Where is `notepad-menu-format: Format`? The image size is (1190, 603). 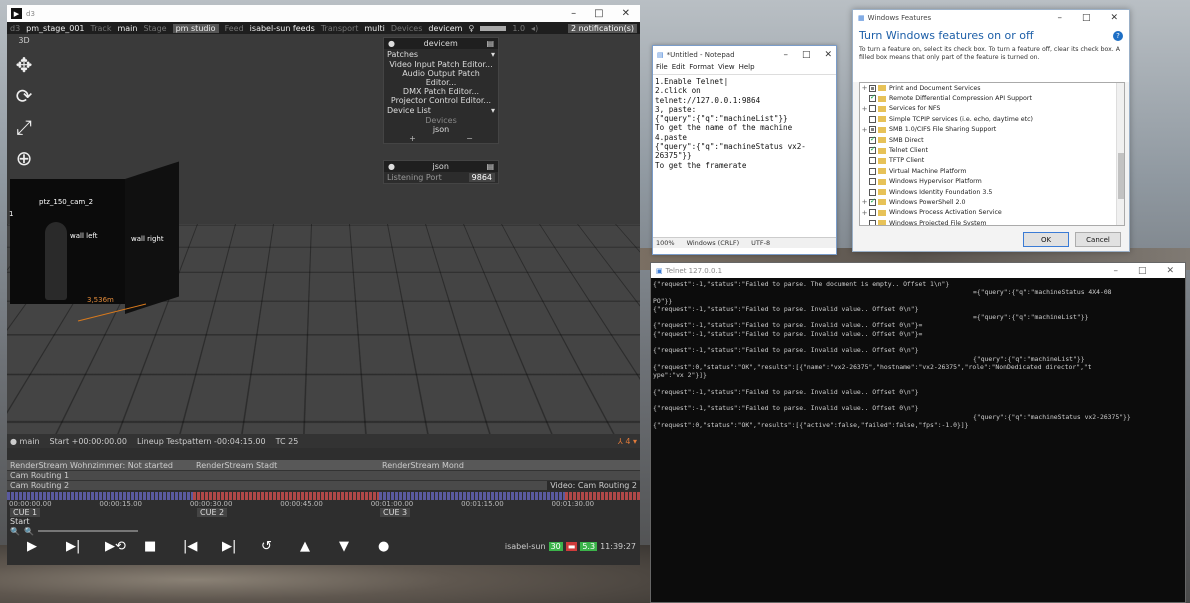 notepad-menu-format: Format is located at coordinates (701, 68).